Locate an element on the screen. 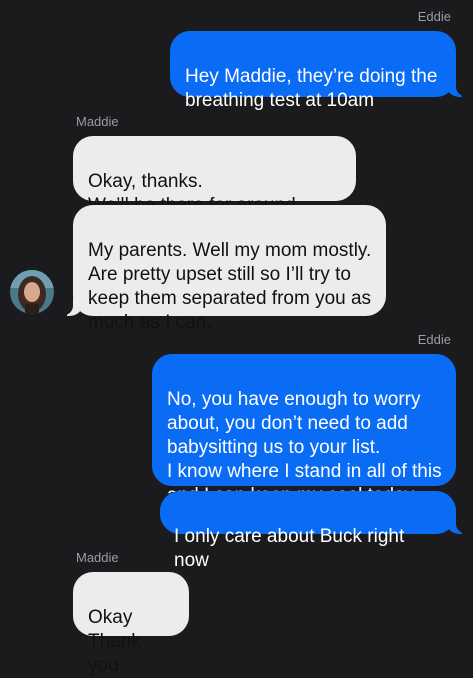  message-text: I only care about Buck right now is located at coordinates (289, 548).